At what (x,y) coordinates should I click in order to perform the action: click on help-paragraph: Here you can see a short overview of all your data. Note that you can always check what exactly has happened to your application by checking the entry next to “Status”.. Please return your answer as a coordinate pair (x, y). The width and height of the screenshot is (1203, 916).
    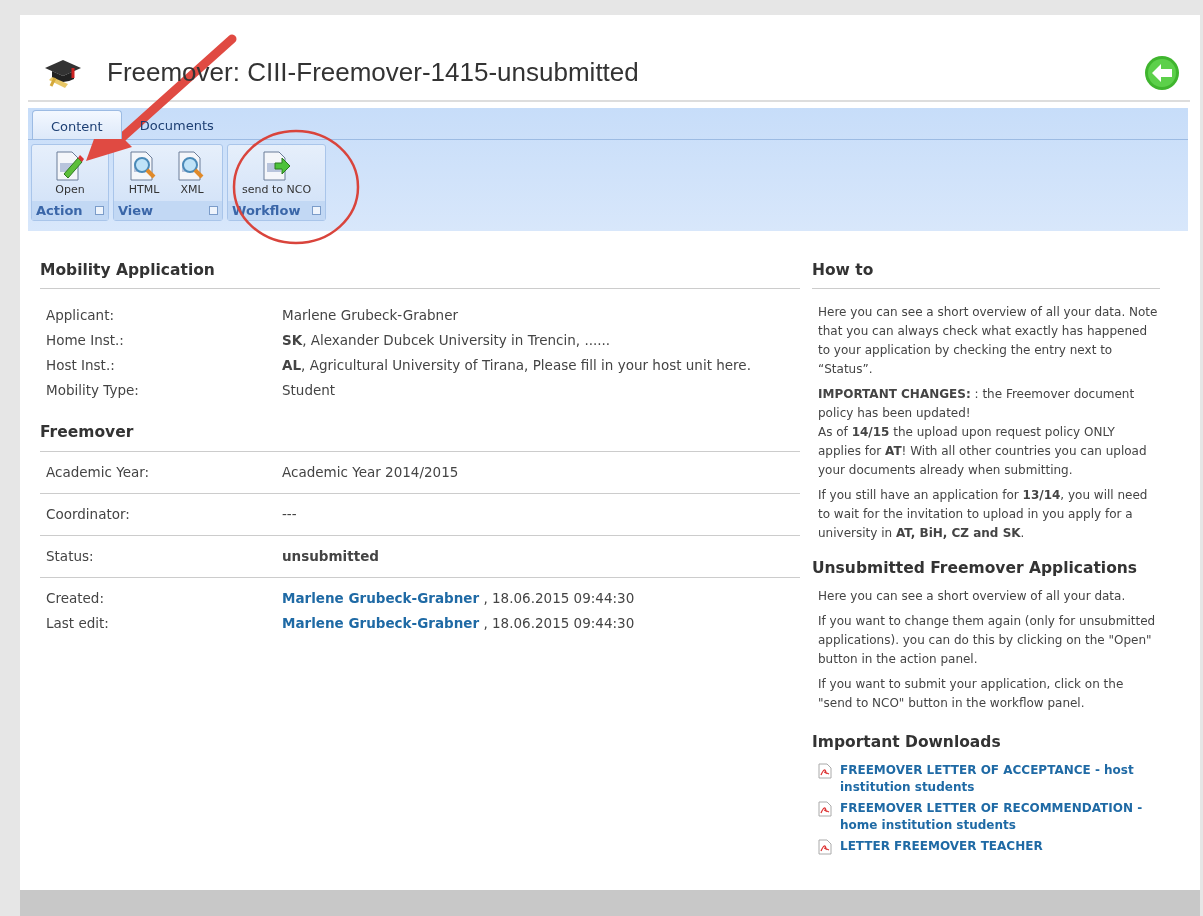
    Looking at the image, I should click on (988, 341).